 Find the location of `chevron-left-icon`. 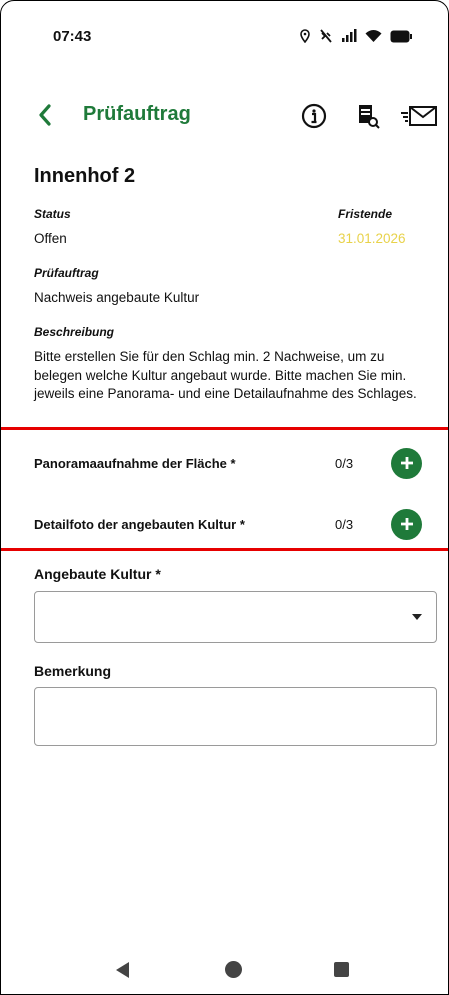

chevron-left-icon is located at coordinates (45, 115).